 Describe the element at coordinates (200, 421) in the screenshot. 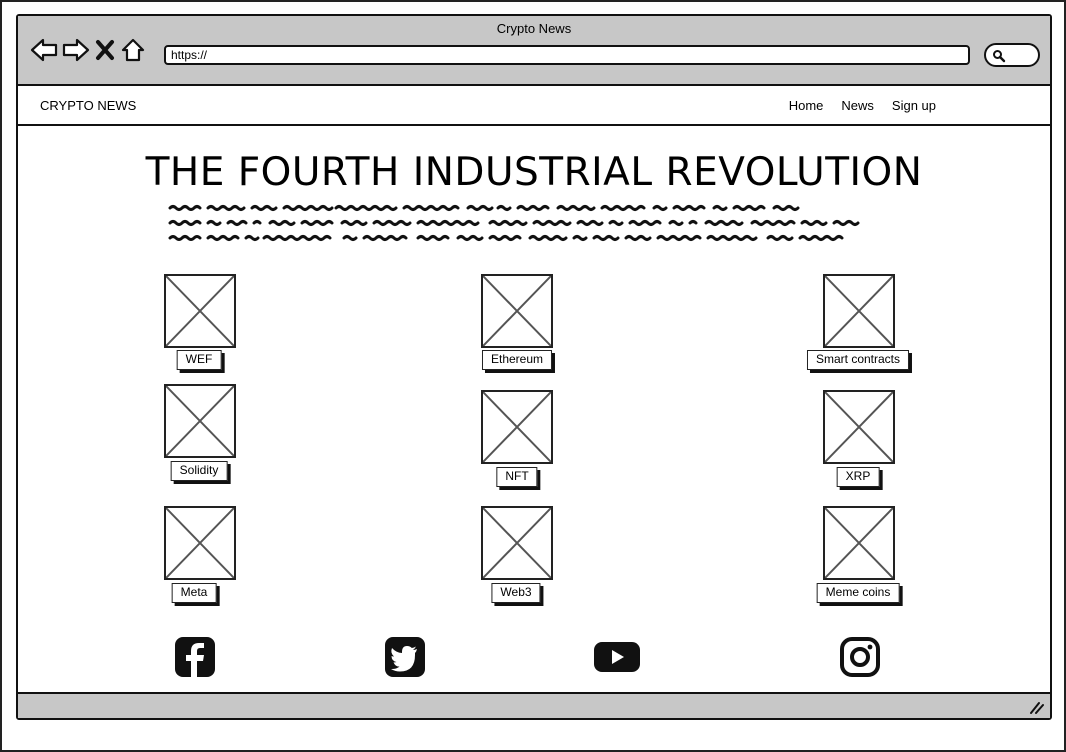

I see `tile-image-solidity` at that location.